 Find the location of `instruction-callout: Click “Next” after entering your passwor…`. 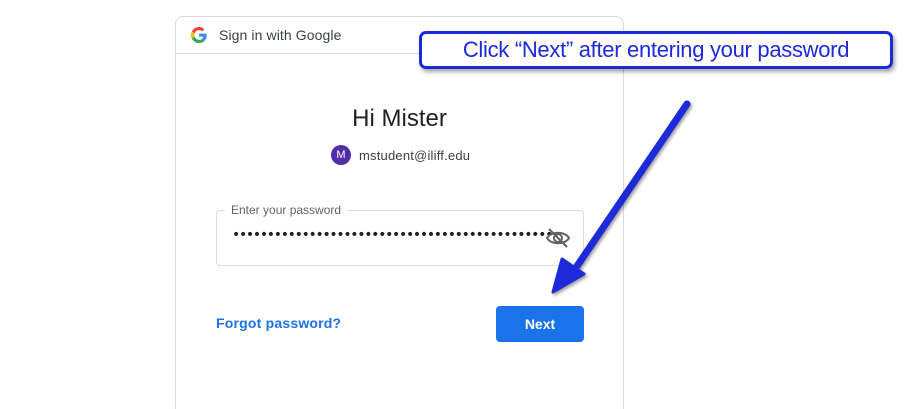

instruction-callout: Click “Next” after entering your passwor… is located at coordinates (656, 50).